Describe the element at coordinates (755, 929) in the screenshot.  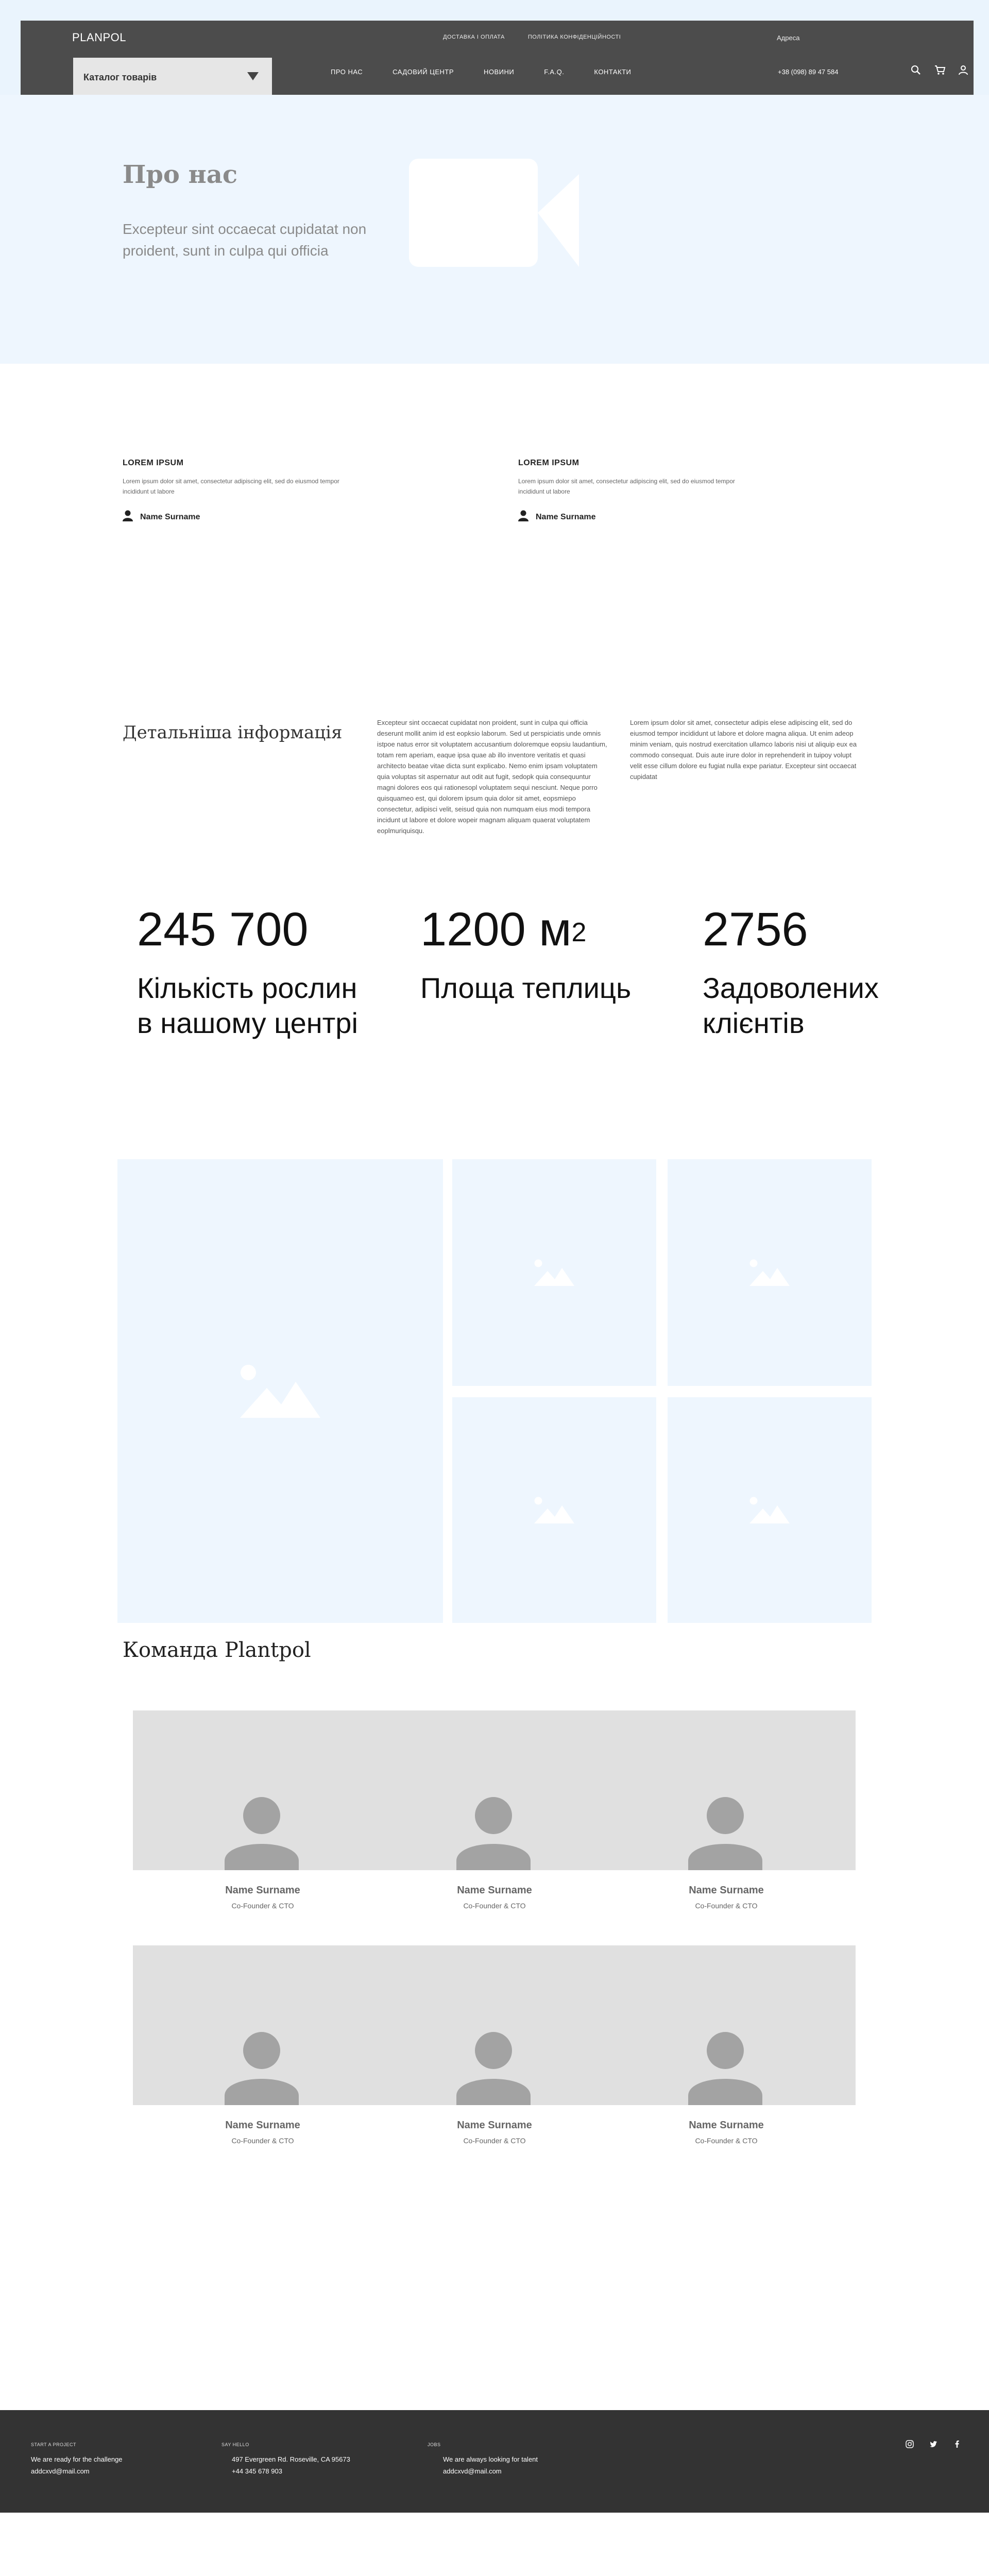
I see `stat-number: 2756` at that location.